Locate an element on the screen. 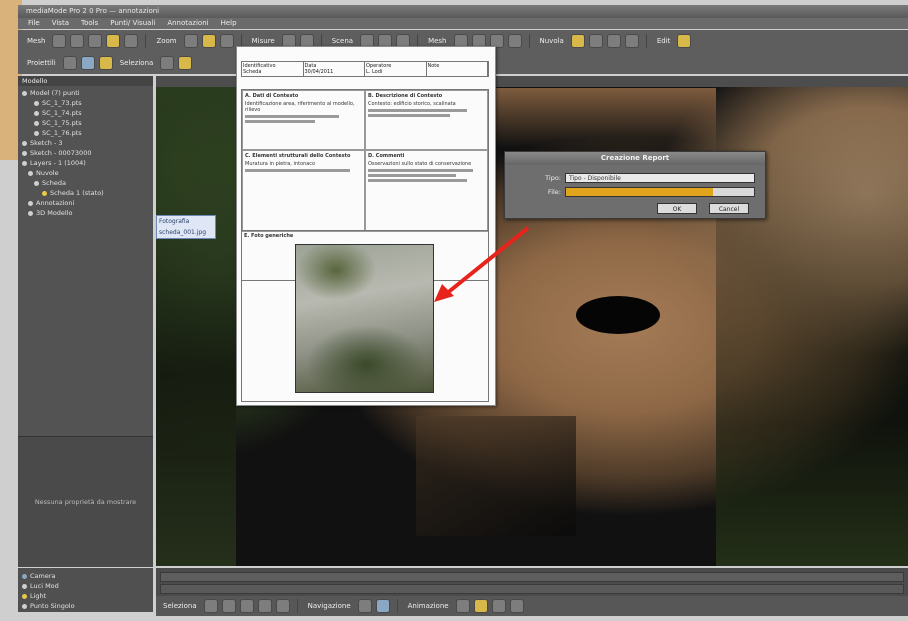  arrow-down-icon is located at coordinates (631, 41).